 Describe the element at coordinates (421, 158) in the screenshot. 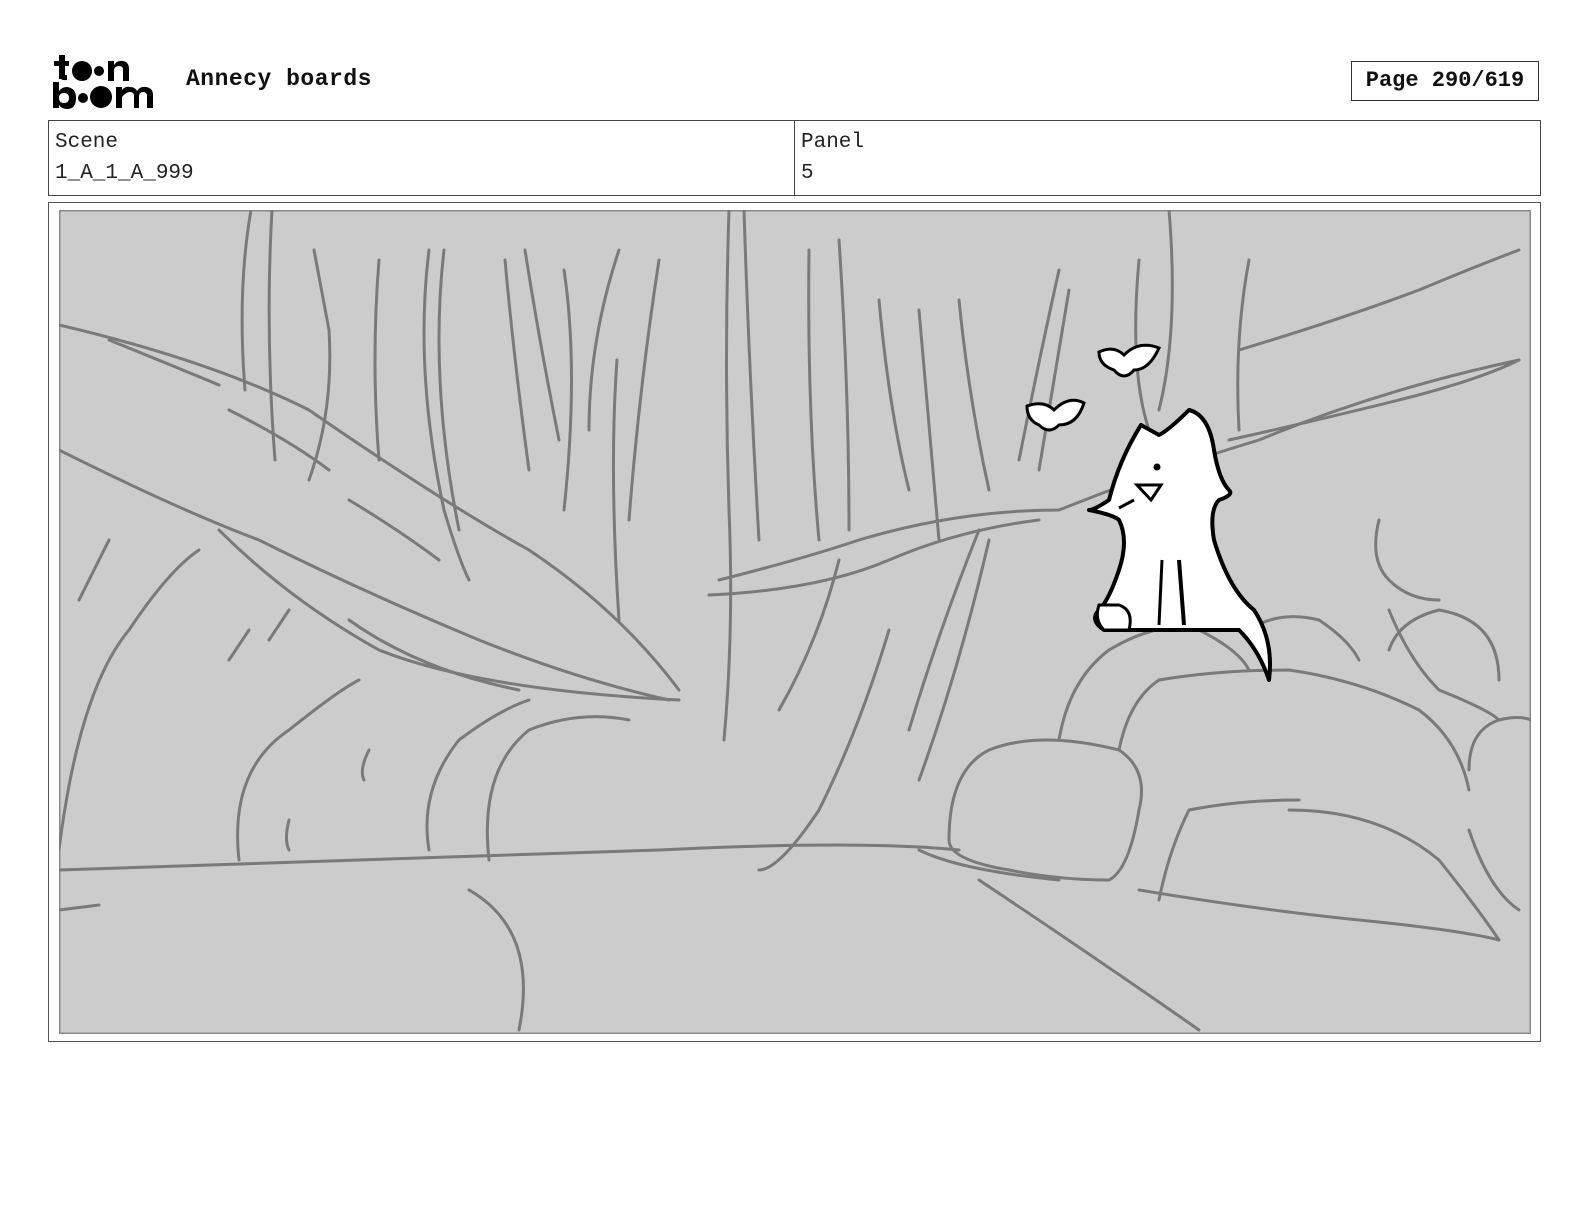

I see `scene-cell: Scene 1_A_1_A_999` at that location.